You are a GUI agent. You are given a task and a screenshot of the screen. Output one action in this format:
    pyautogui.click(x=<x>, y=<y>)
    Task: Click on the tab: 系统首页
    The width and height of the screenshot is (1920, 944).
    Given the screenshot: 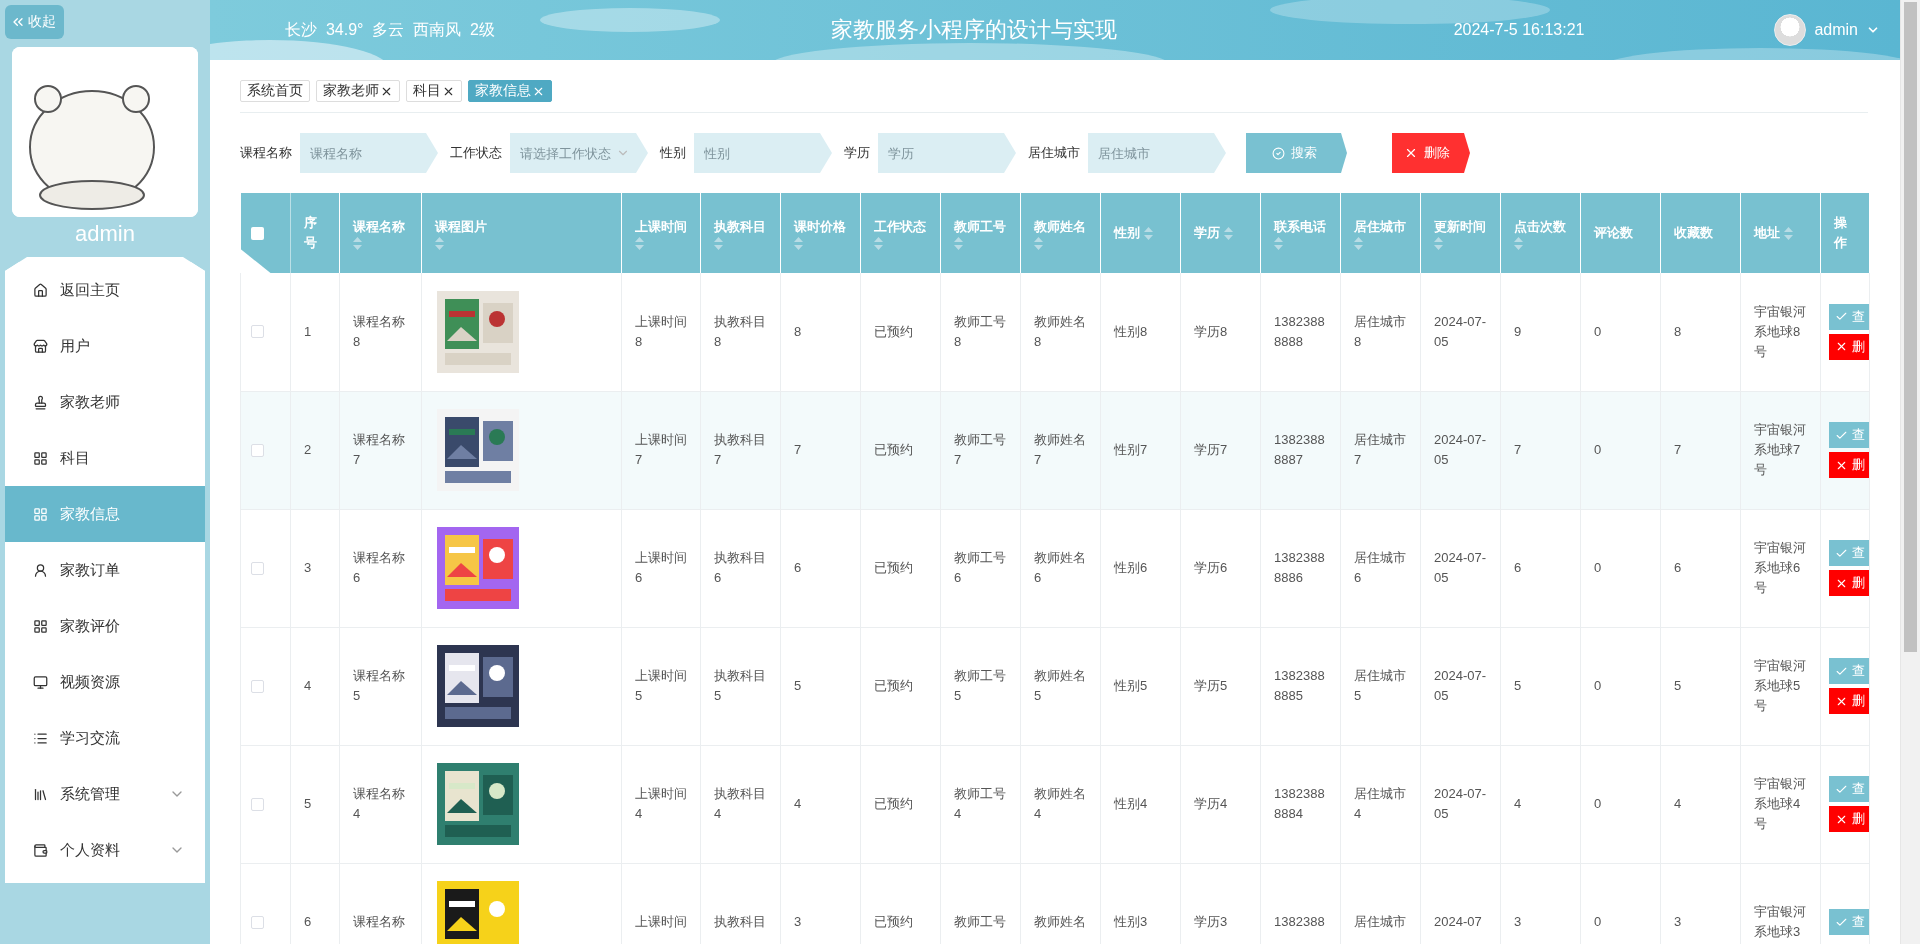 What is the action you would take?
    pyautogui.click(x=275, y=91)
    